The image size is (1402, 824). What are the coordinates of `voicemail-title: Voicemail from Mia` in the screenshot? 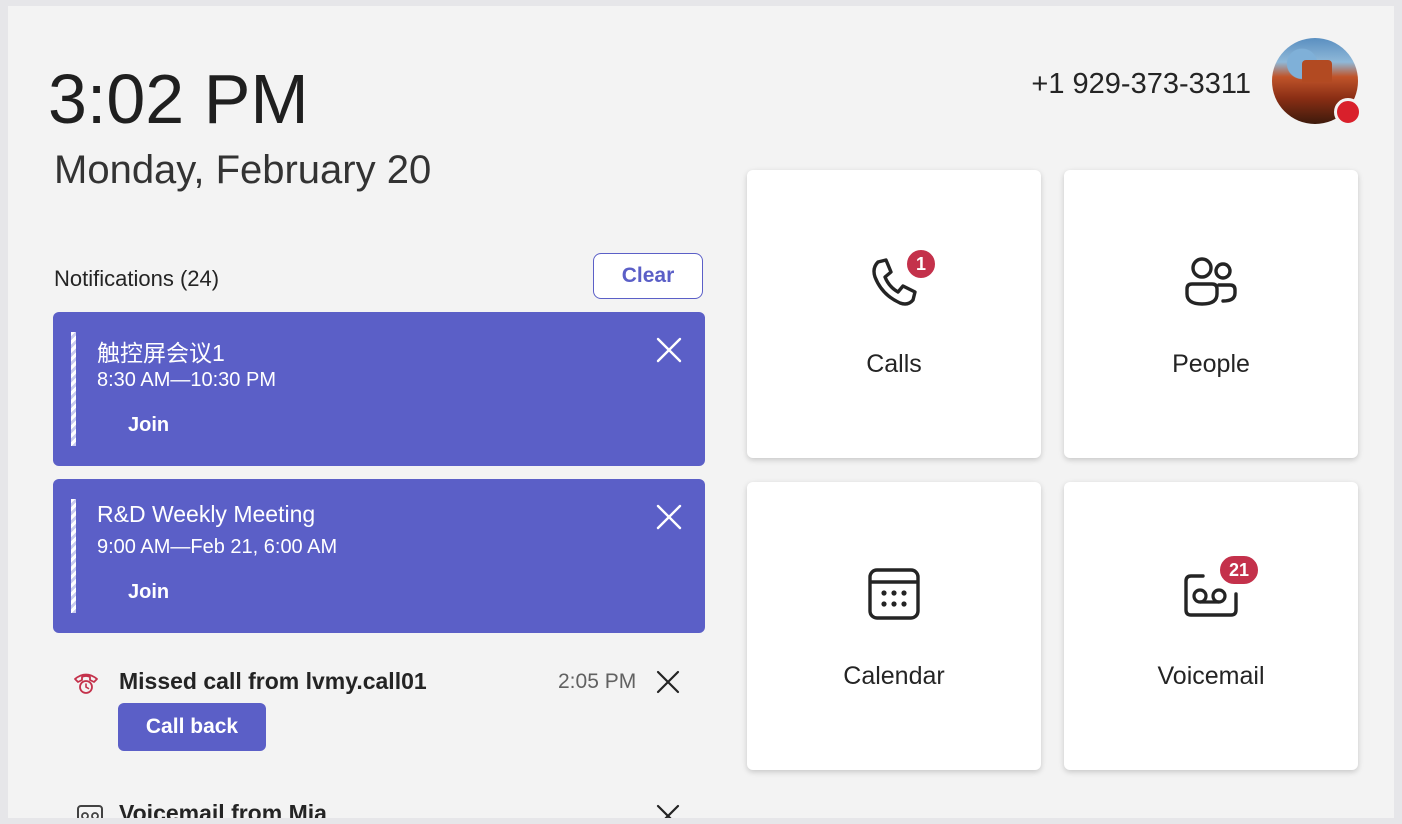 It's located at (223, 809).